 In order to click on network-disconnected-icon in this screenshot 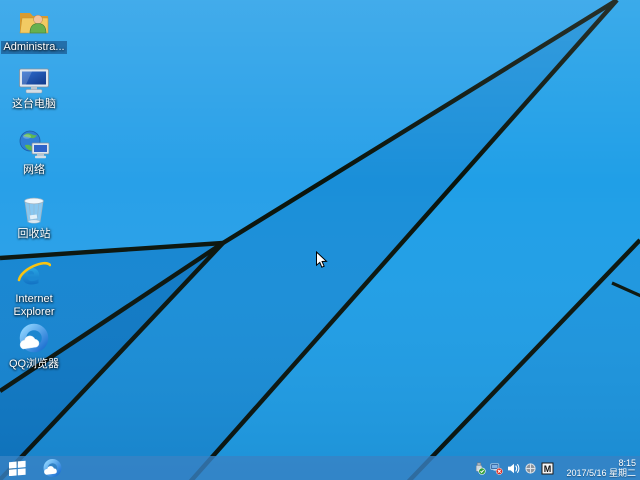, I will do `click(496, 468)`.